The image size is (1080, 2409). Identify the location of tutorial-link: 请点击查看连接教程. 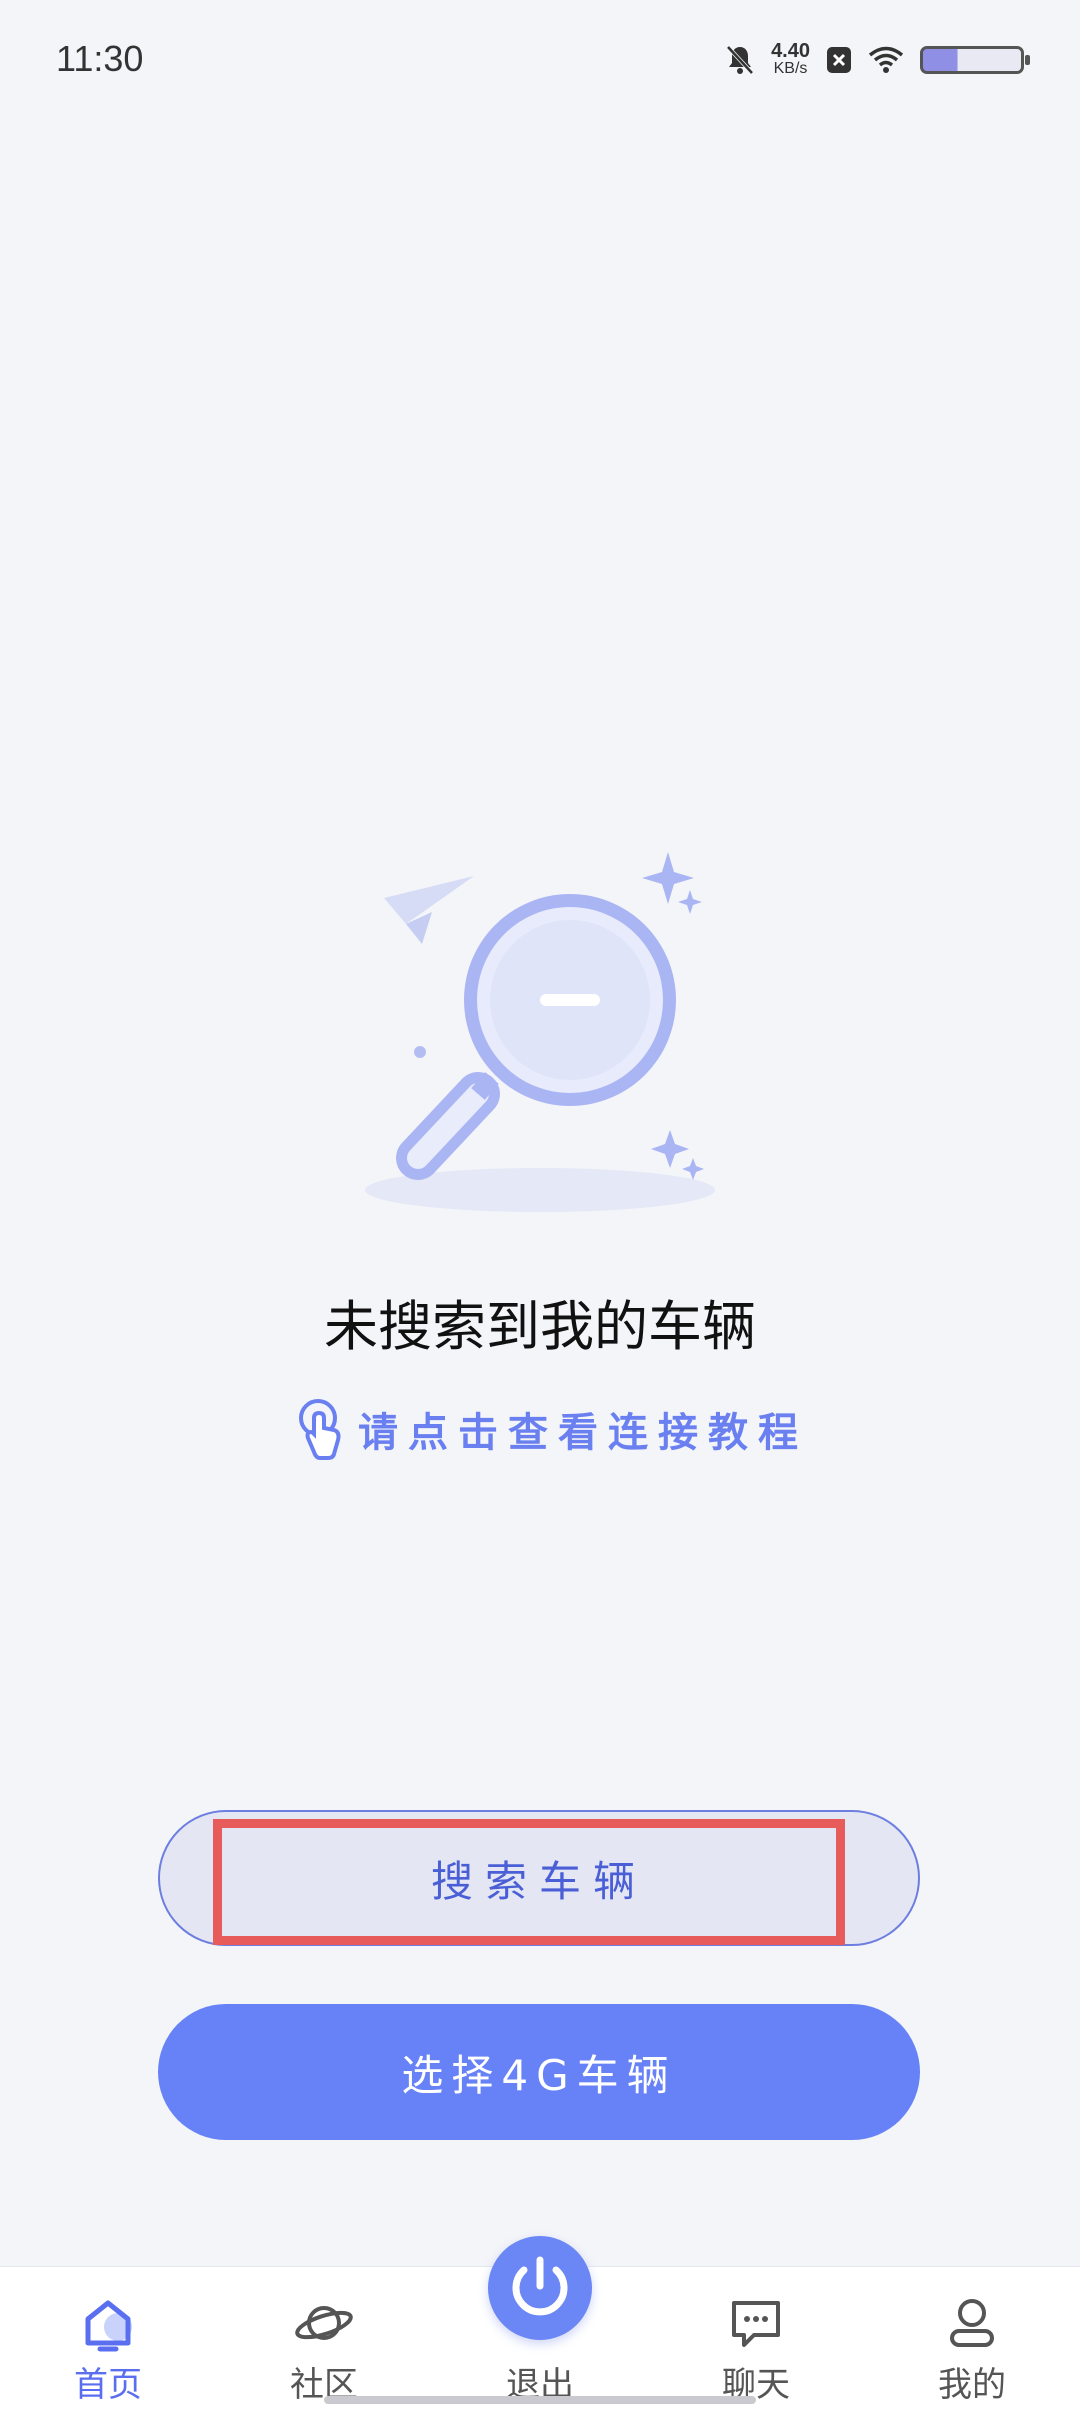
(551, 1429).